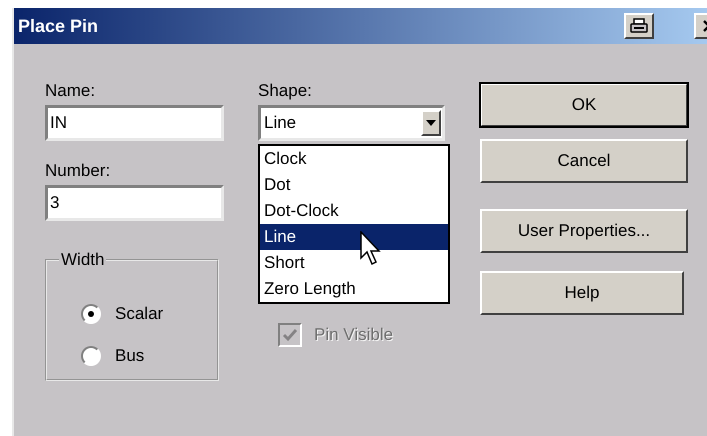 The height and width of the screenshot is (436, 707). I want to click on dropdown-option: Line, so click(354, 237).